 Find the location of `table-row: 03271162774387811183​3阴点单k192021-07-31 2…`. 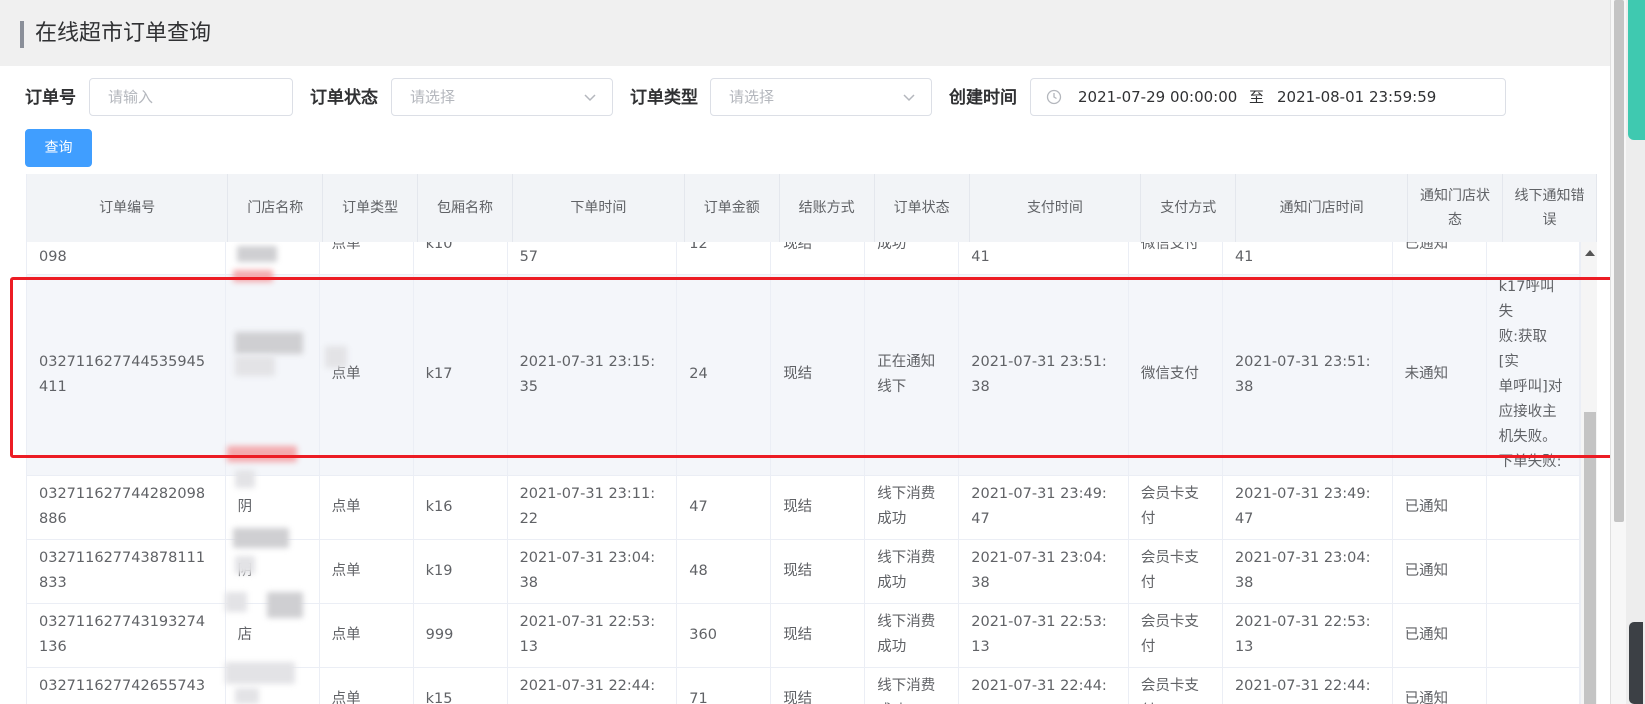

table-row: 03271162774387811183​3阴点单k192021-07-31 2… is located at coordinates (803, 571).